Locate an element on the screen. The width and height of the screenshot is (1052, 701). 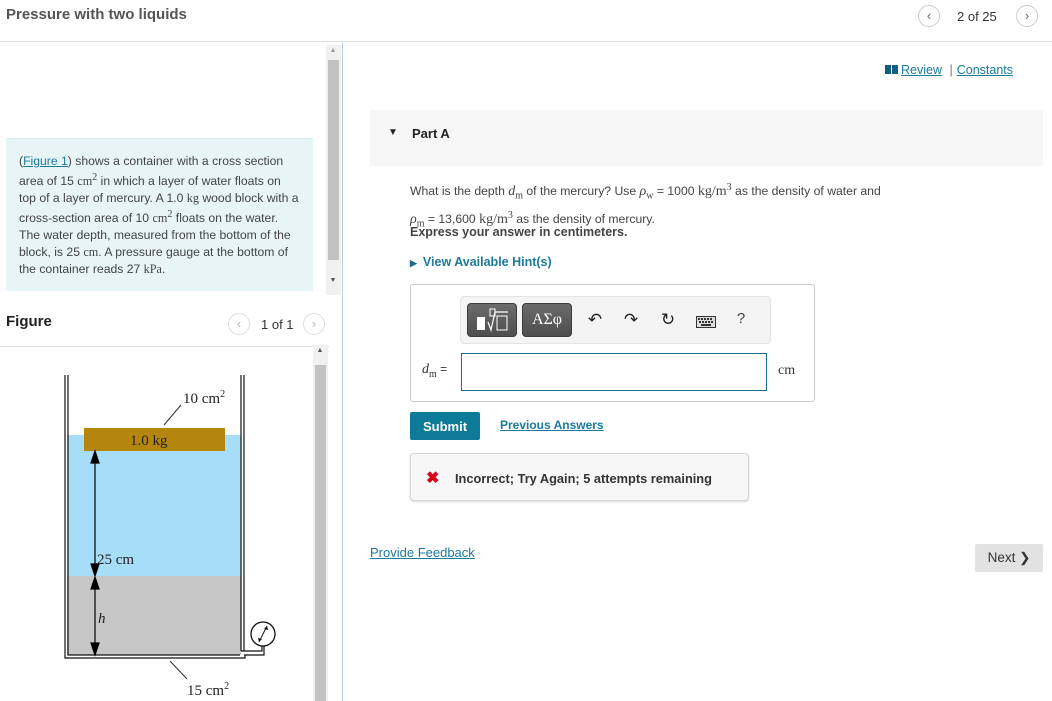
part-title: Part A is located at coordinates (431, 133).